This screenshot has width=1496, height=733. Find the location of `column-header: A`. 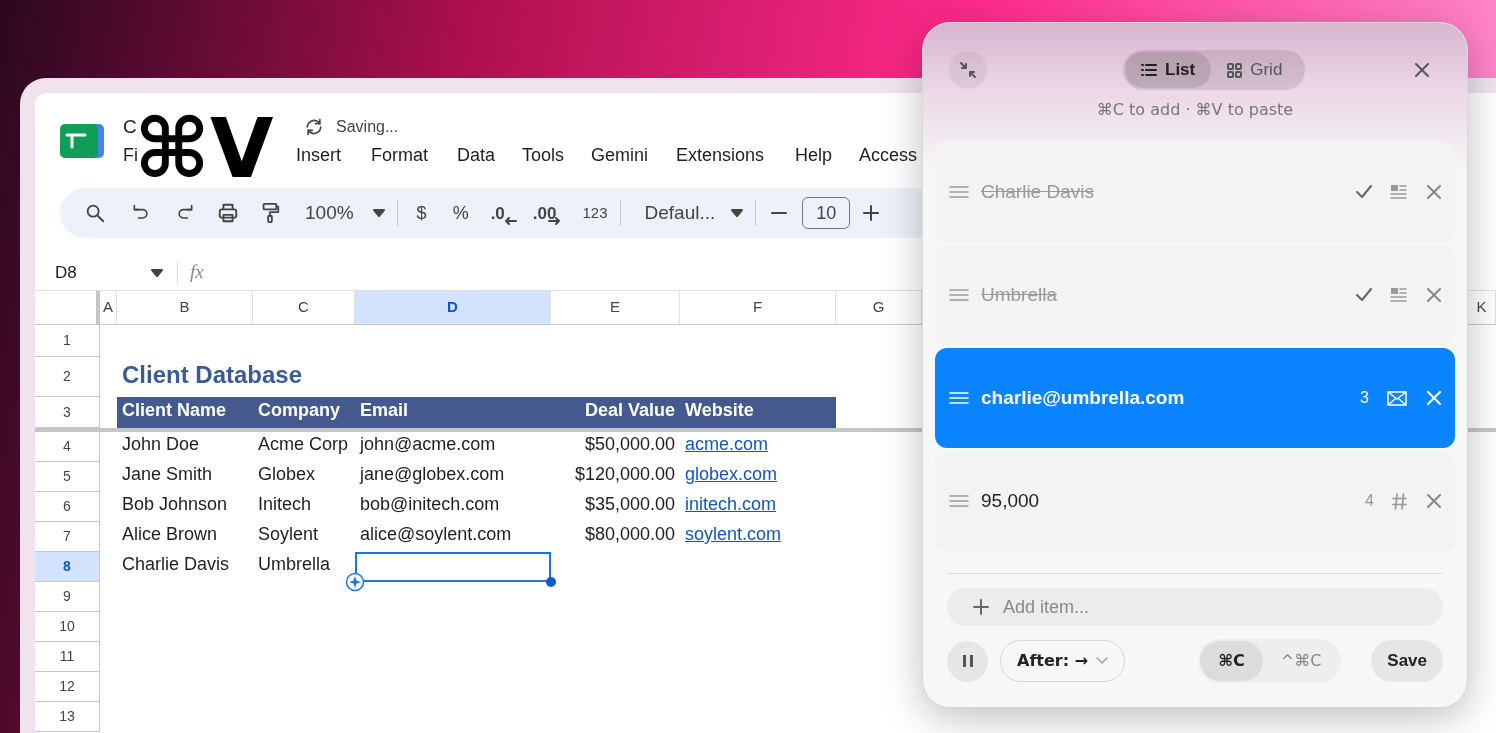

column-header: A is located at coordinates (108, 307).